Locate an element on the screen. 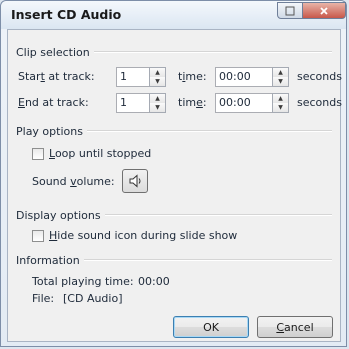 Image resolution: width=349 pixels, height=349 pixels. play-options-label: Play options is located at coordinates (49, 131).